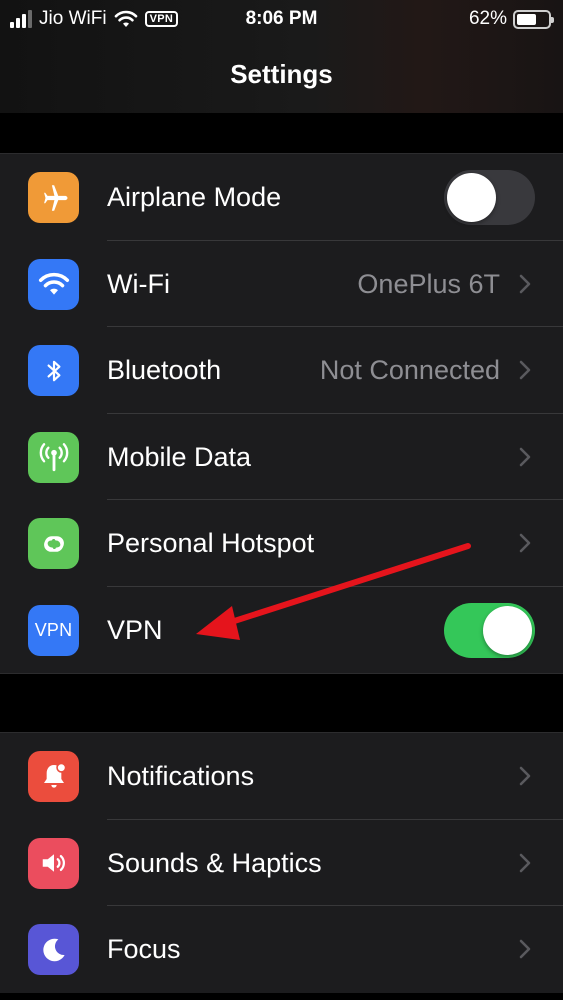  What do you see at coordinates (526, 19) in the screenshot?
I see `battery-fill` at bounding box center [526, 19].